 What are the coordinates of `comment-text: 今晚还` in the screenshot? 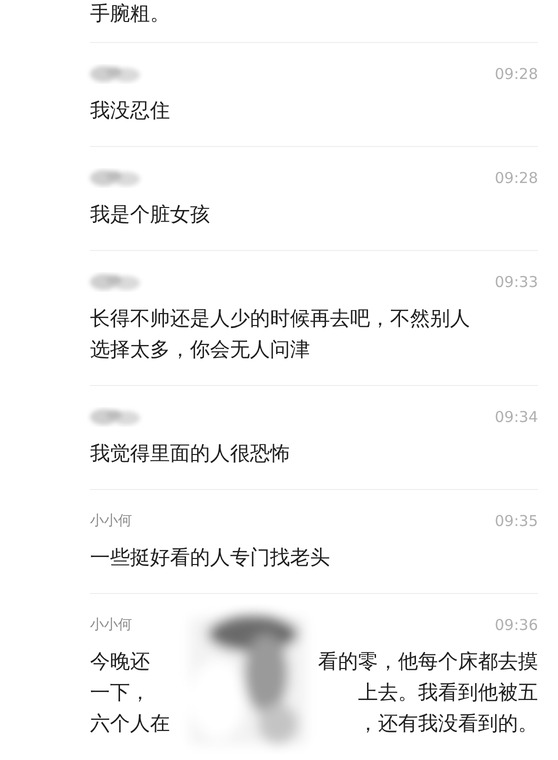 It's located at (120, 661).